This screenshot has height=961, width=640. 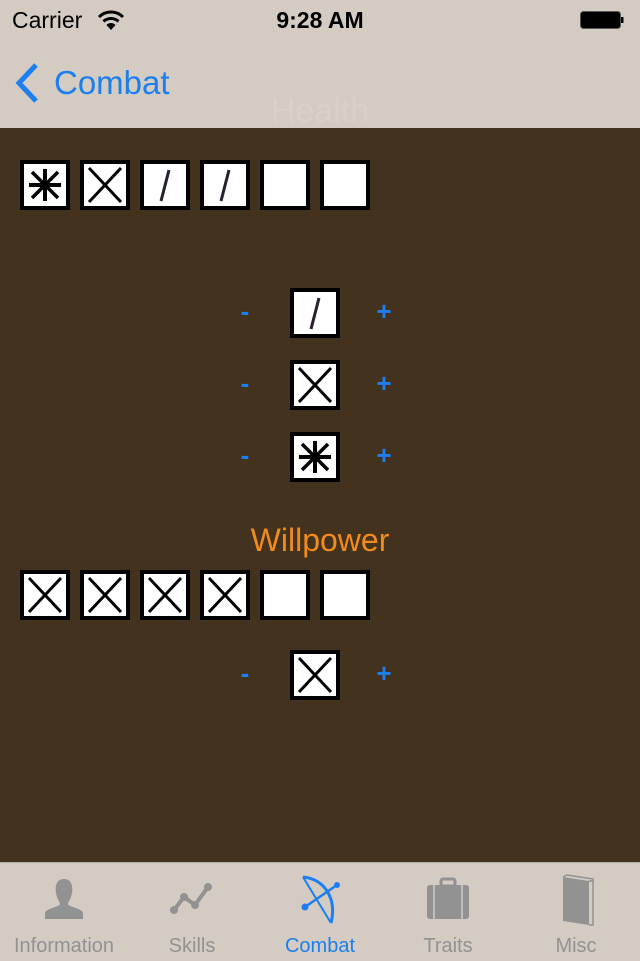 I want to click on willpower-title: Willpower, so click(x=320, y=540).